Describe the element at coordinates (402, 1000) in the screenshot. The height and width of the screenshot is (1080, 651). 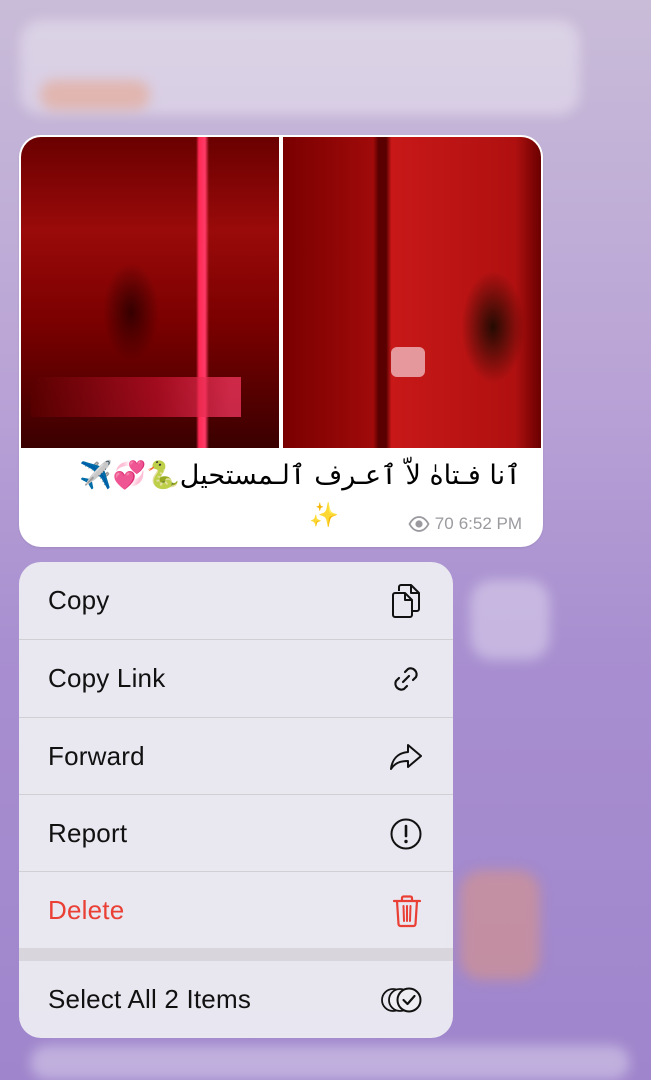
I see `select-all-icon` at that location.